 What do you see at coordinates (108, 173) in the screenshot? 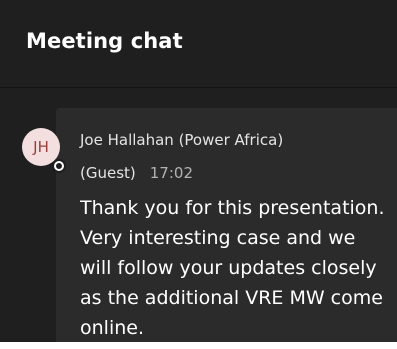
I see `guest-label: (Guest)` at bounding box center [108, 173].